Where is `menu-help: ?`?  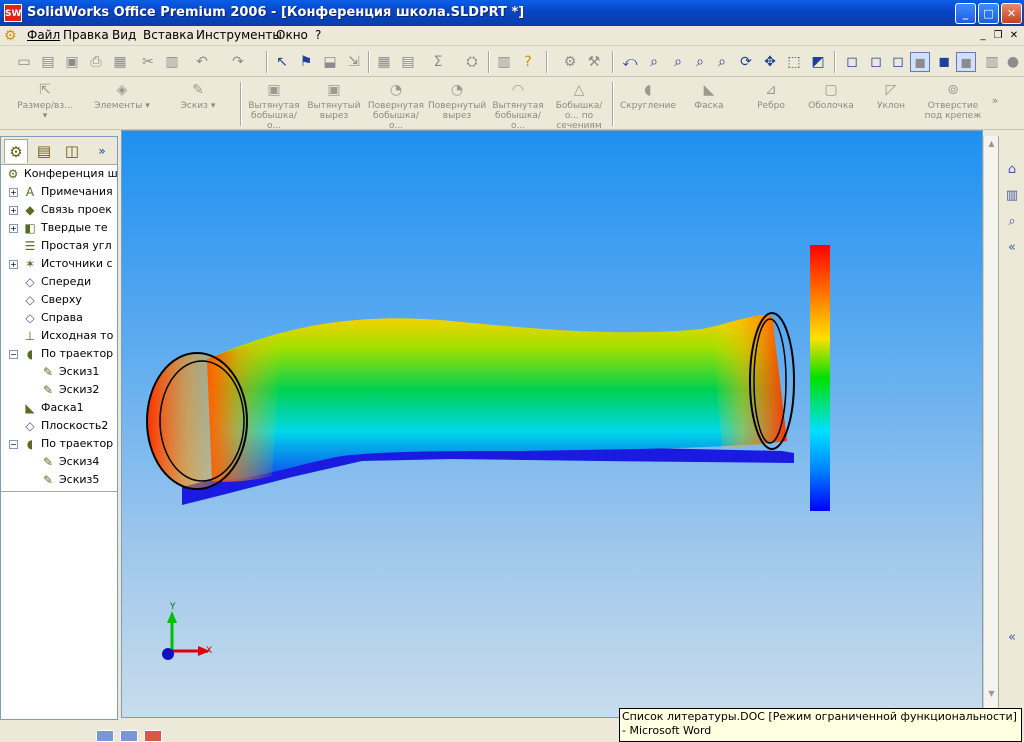
menu-help: ? is located at coordinates (318, 35).